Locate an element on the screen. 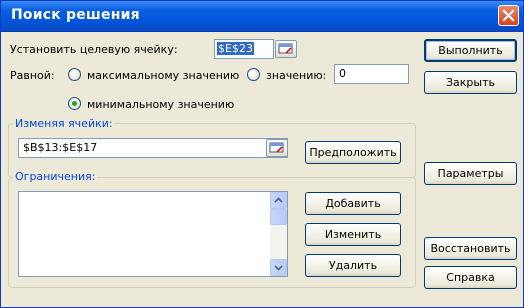 The width and height of the screenshot is (524, 308). min-value-label: минимальному значению is located at coordinates (161, 104).